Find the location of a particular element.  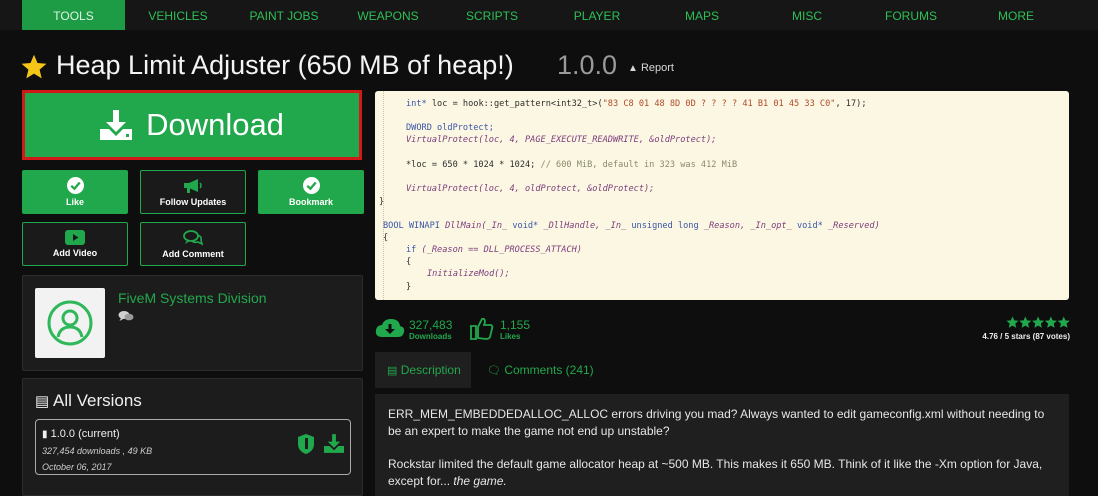

download-icon is located at coordinates (116, 125).